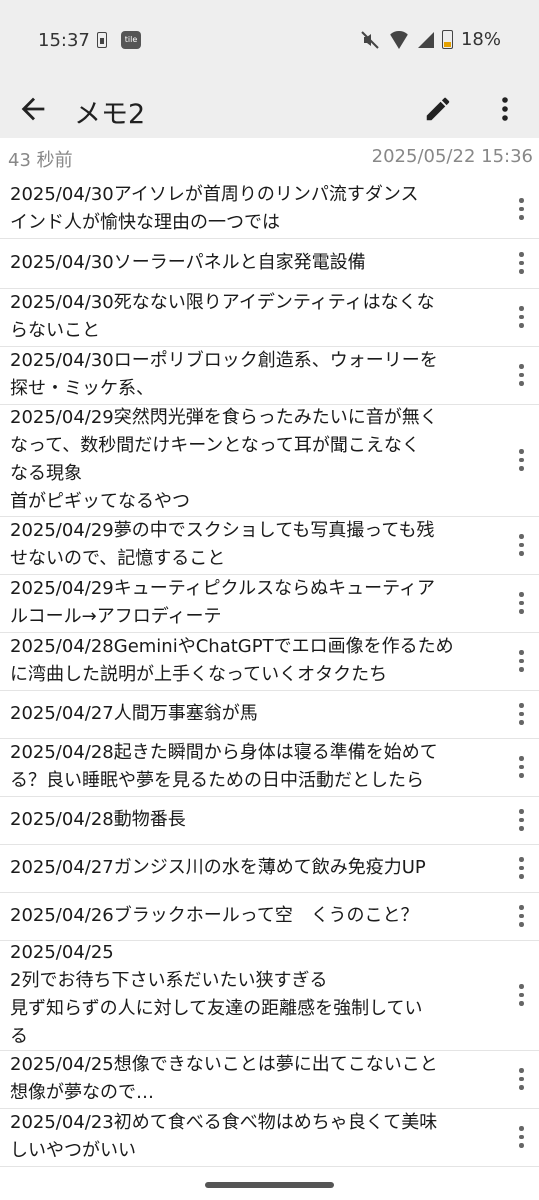 The height and width of the screenshot is (1200, 539). What do you see at coordinates (110, 114) in the screenshot?
I see `page-title: メモ2` at bounding box center [110, 114].